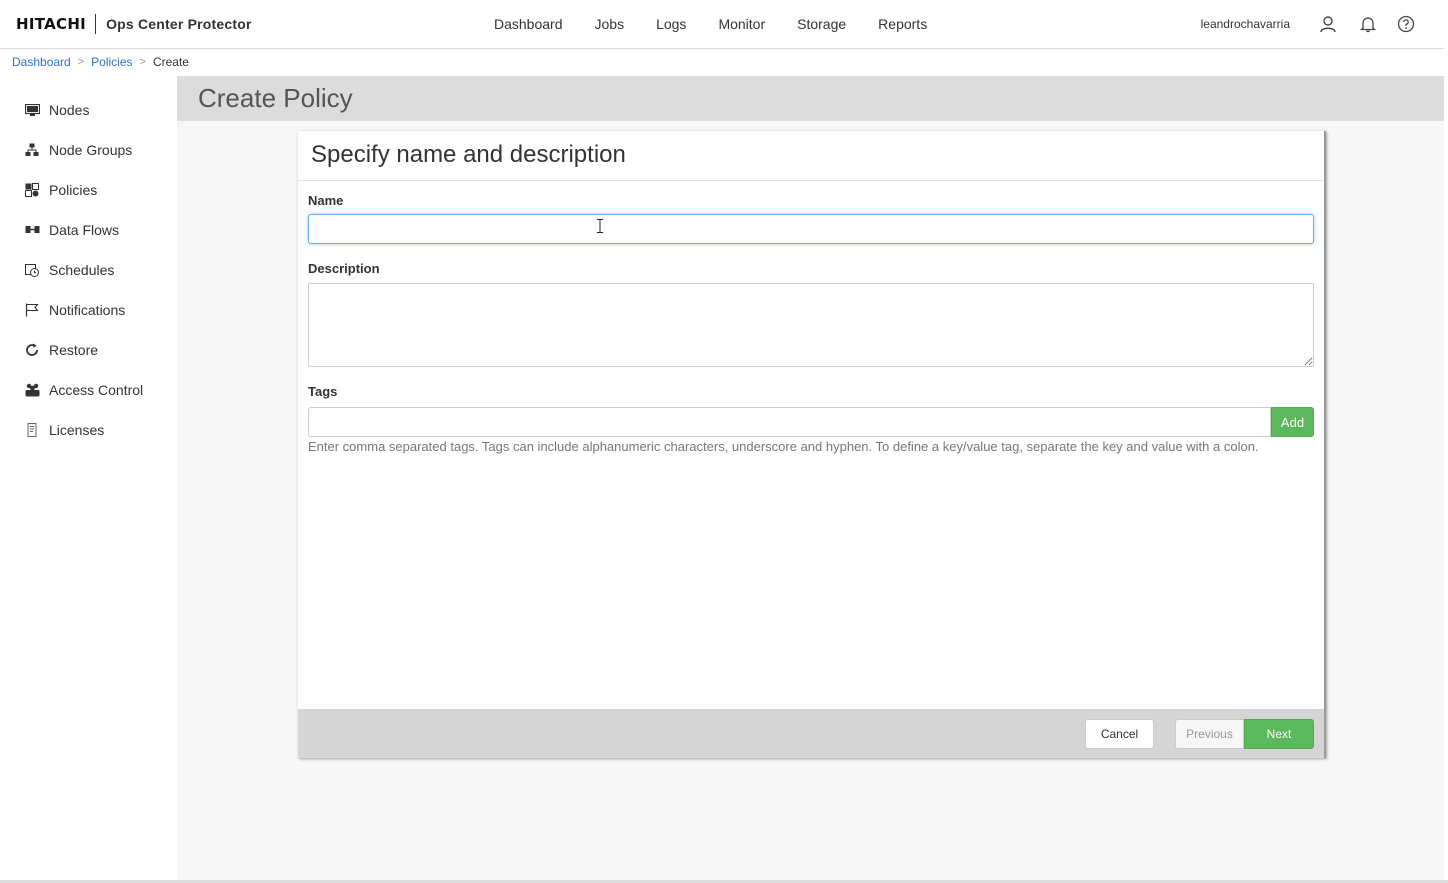 This screenshot has width=1448, height=883. What do you see at coordinates (96, 390) in the screenshot?
I see `sidebar-item-label: Access Control` at bounding box center [96, 390].